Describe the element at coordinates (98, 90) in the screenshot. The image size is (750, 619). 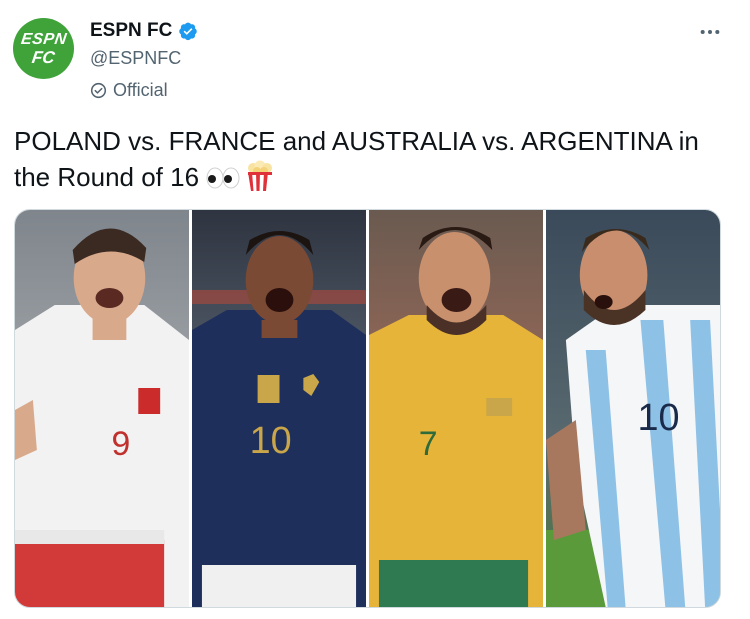
I see `official-check-icon` at that location.